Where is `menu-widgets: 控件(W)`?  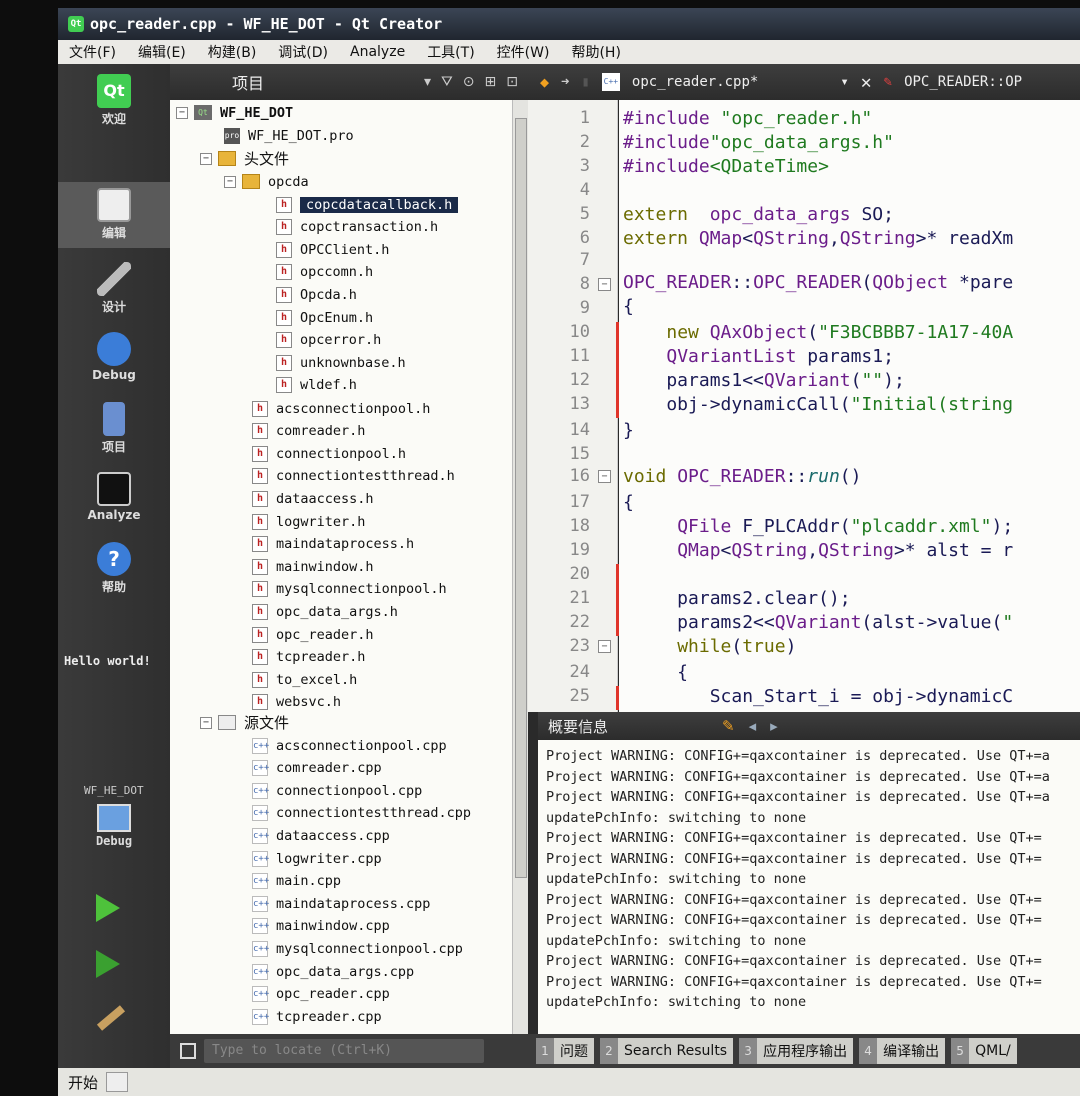 menu-widgets: 控件(W) is located at coordinates (523, 52).